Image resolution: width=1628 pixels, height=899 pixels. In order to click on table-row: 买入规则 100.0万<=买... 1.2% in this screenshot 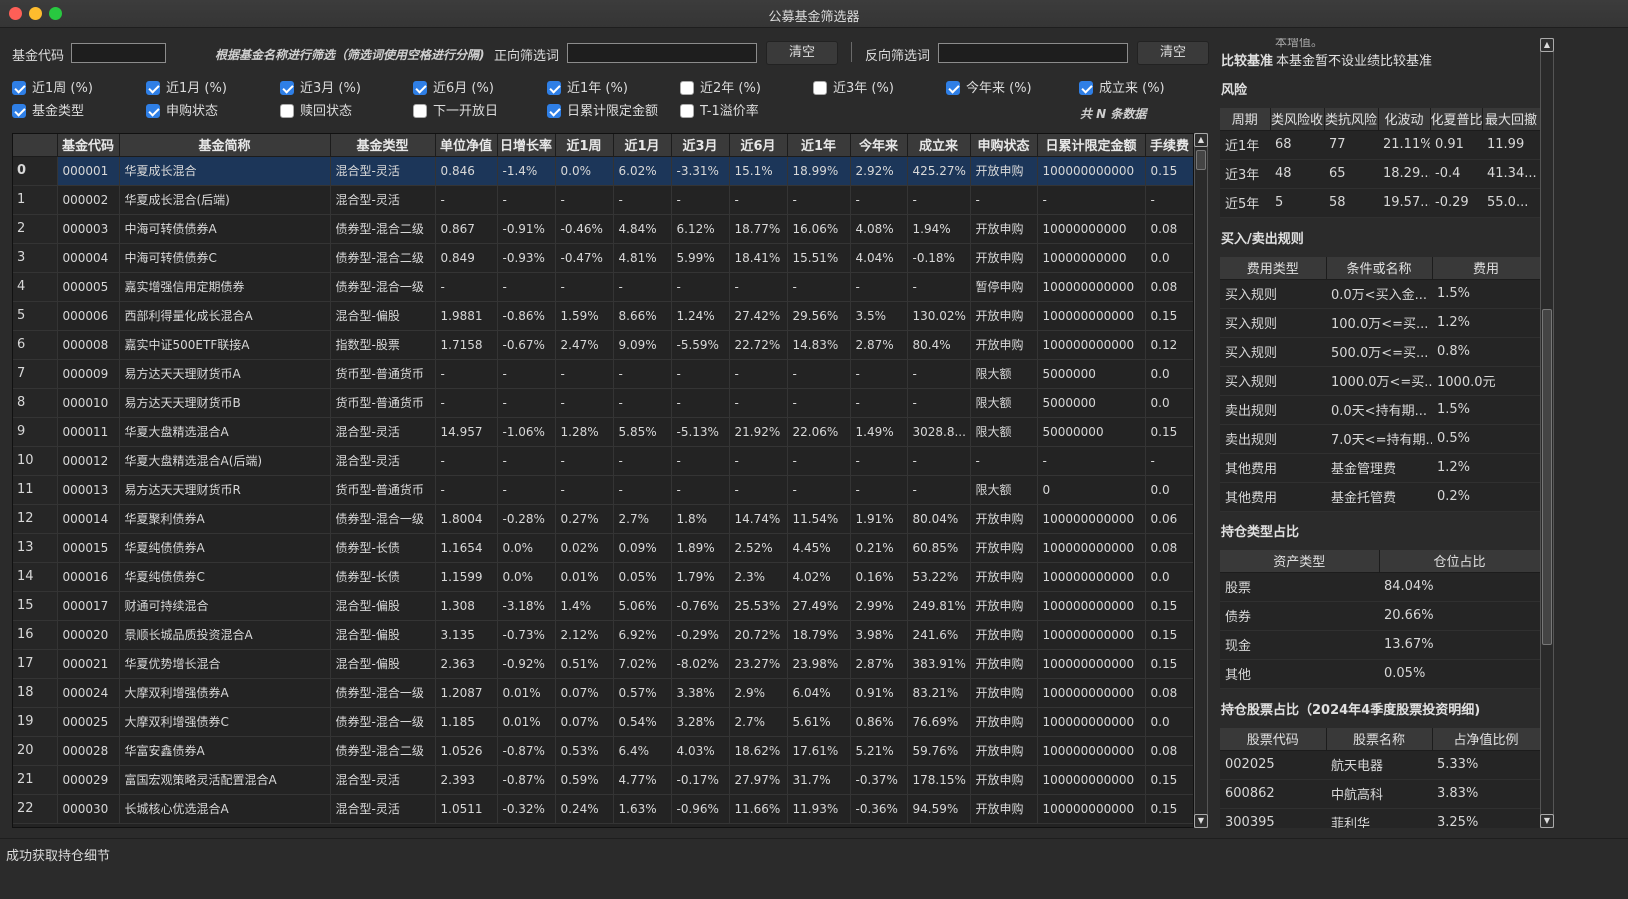, I will do `click(1380, 323)`.